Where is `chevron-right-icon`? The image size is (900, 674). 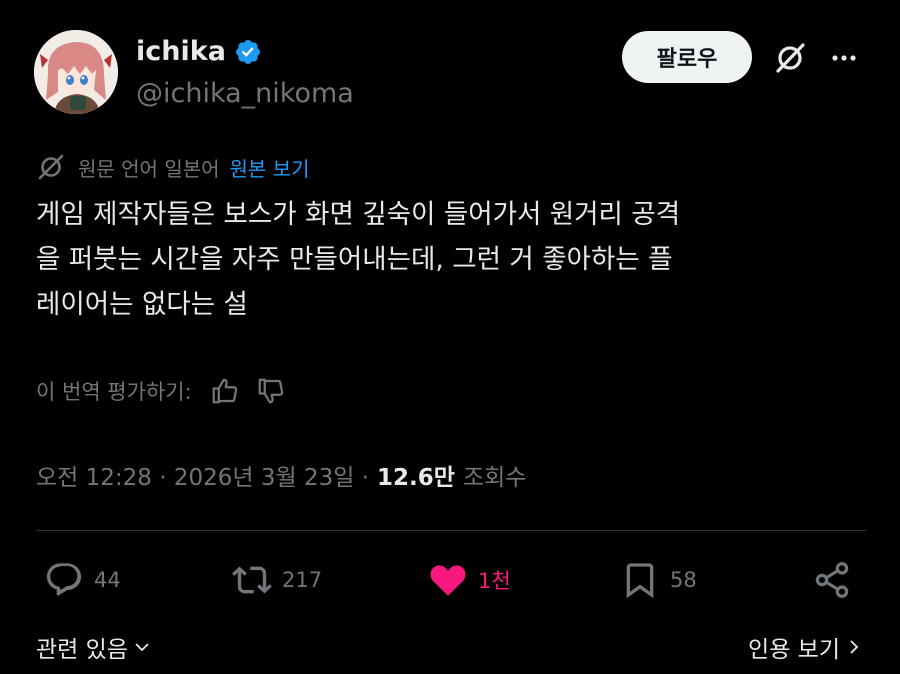
chevron-right-icon is located at coordinates (854, 647).